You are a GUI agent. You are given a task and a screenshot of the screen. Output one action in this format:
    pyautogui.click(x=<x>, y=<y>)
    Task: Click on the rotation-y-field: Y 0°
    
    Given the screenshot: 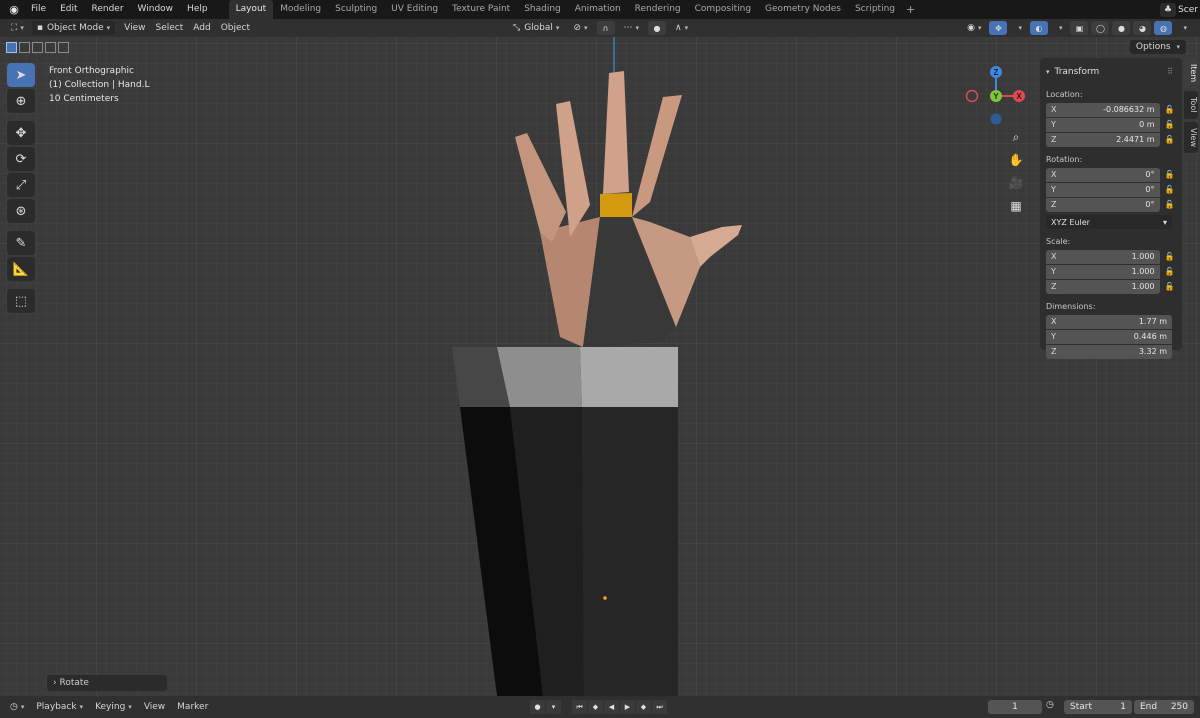 What is the action you would take?
    pyautogui.click(x=1103, y=189)
    